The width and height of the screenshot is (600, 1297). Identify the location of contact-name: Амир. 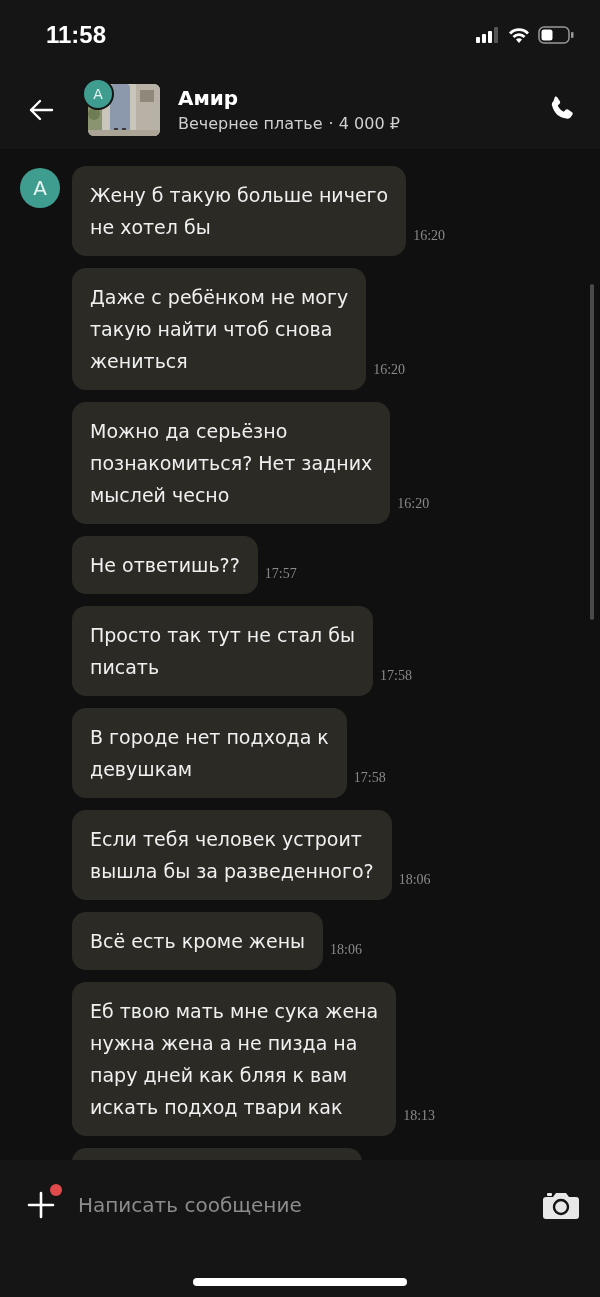
(209, 98).